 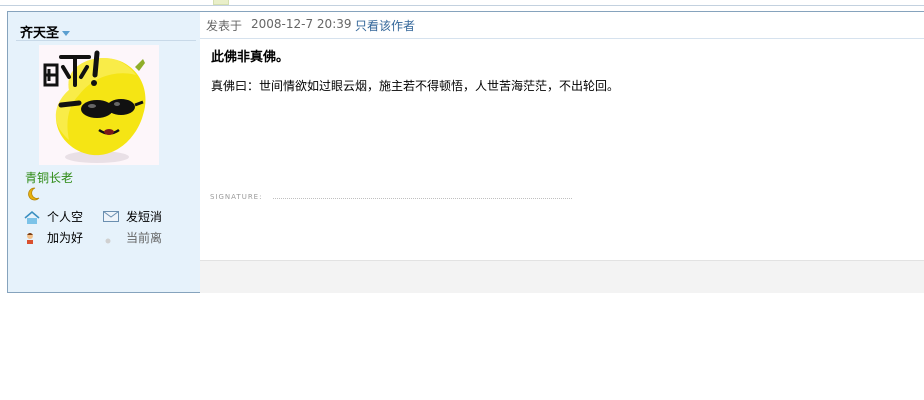 What do you see at coordinates (224, 26) in the screenshot?
I see `posted-label: 发表于` at bounding box center [224, 26].